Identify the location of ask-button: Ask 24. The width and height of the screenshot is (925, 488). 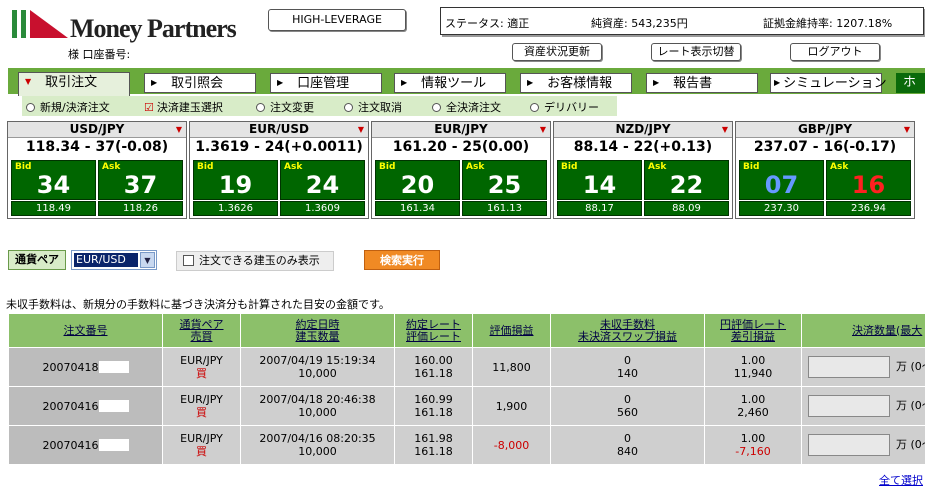
(322, 180).